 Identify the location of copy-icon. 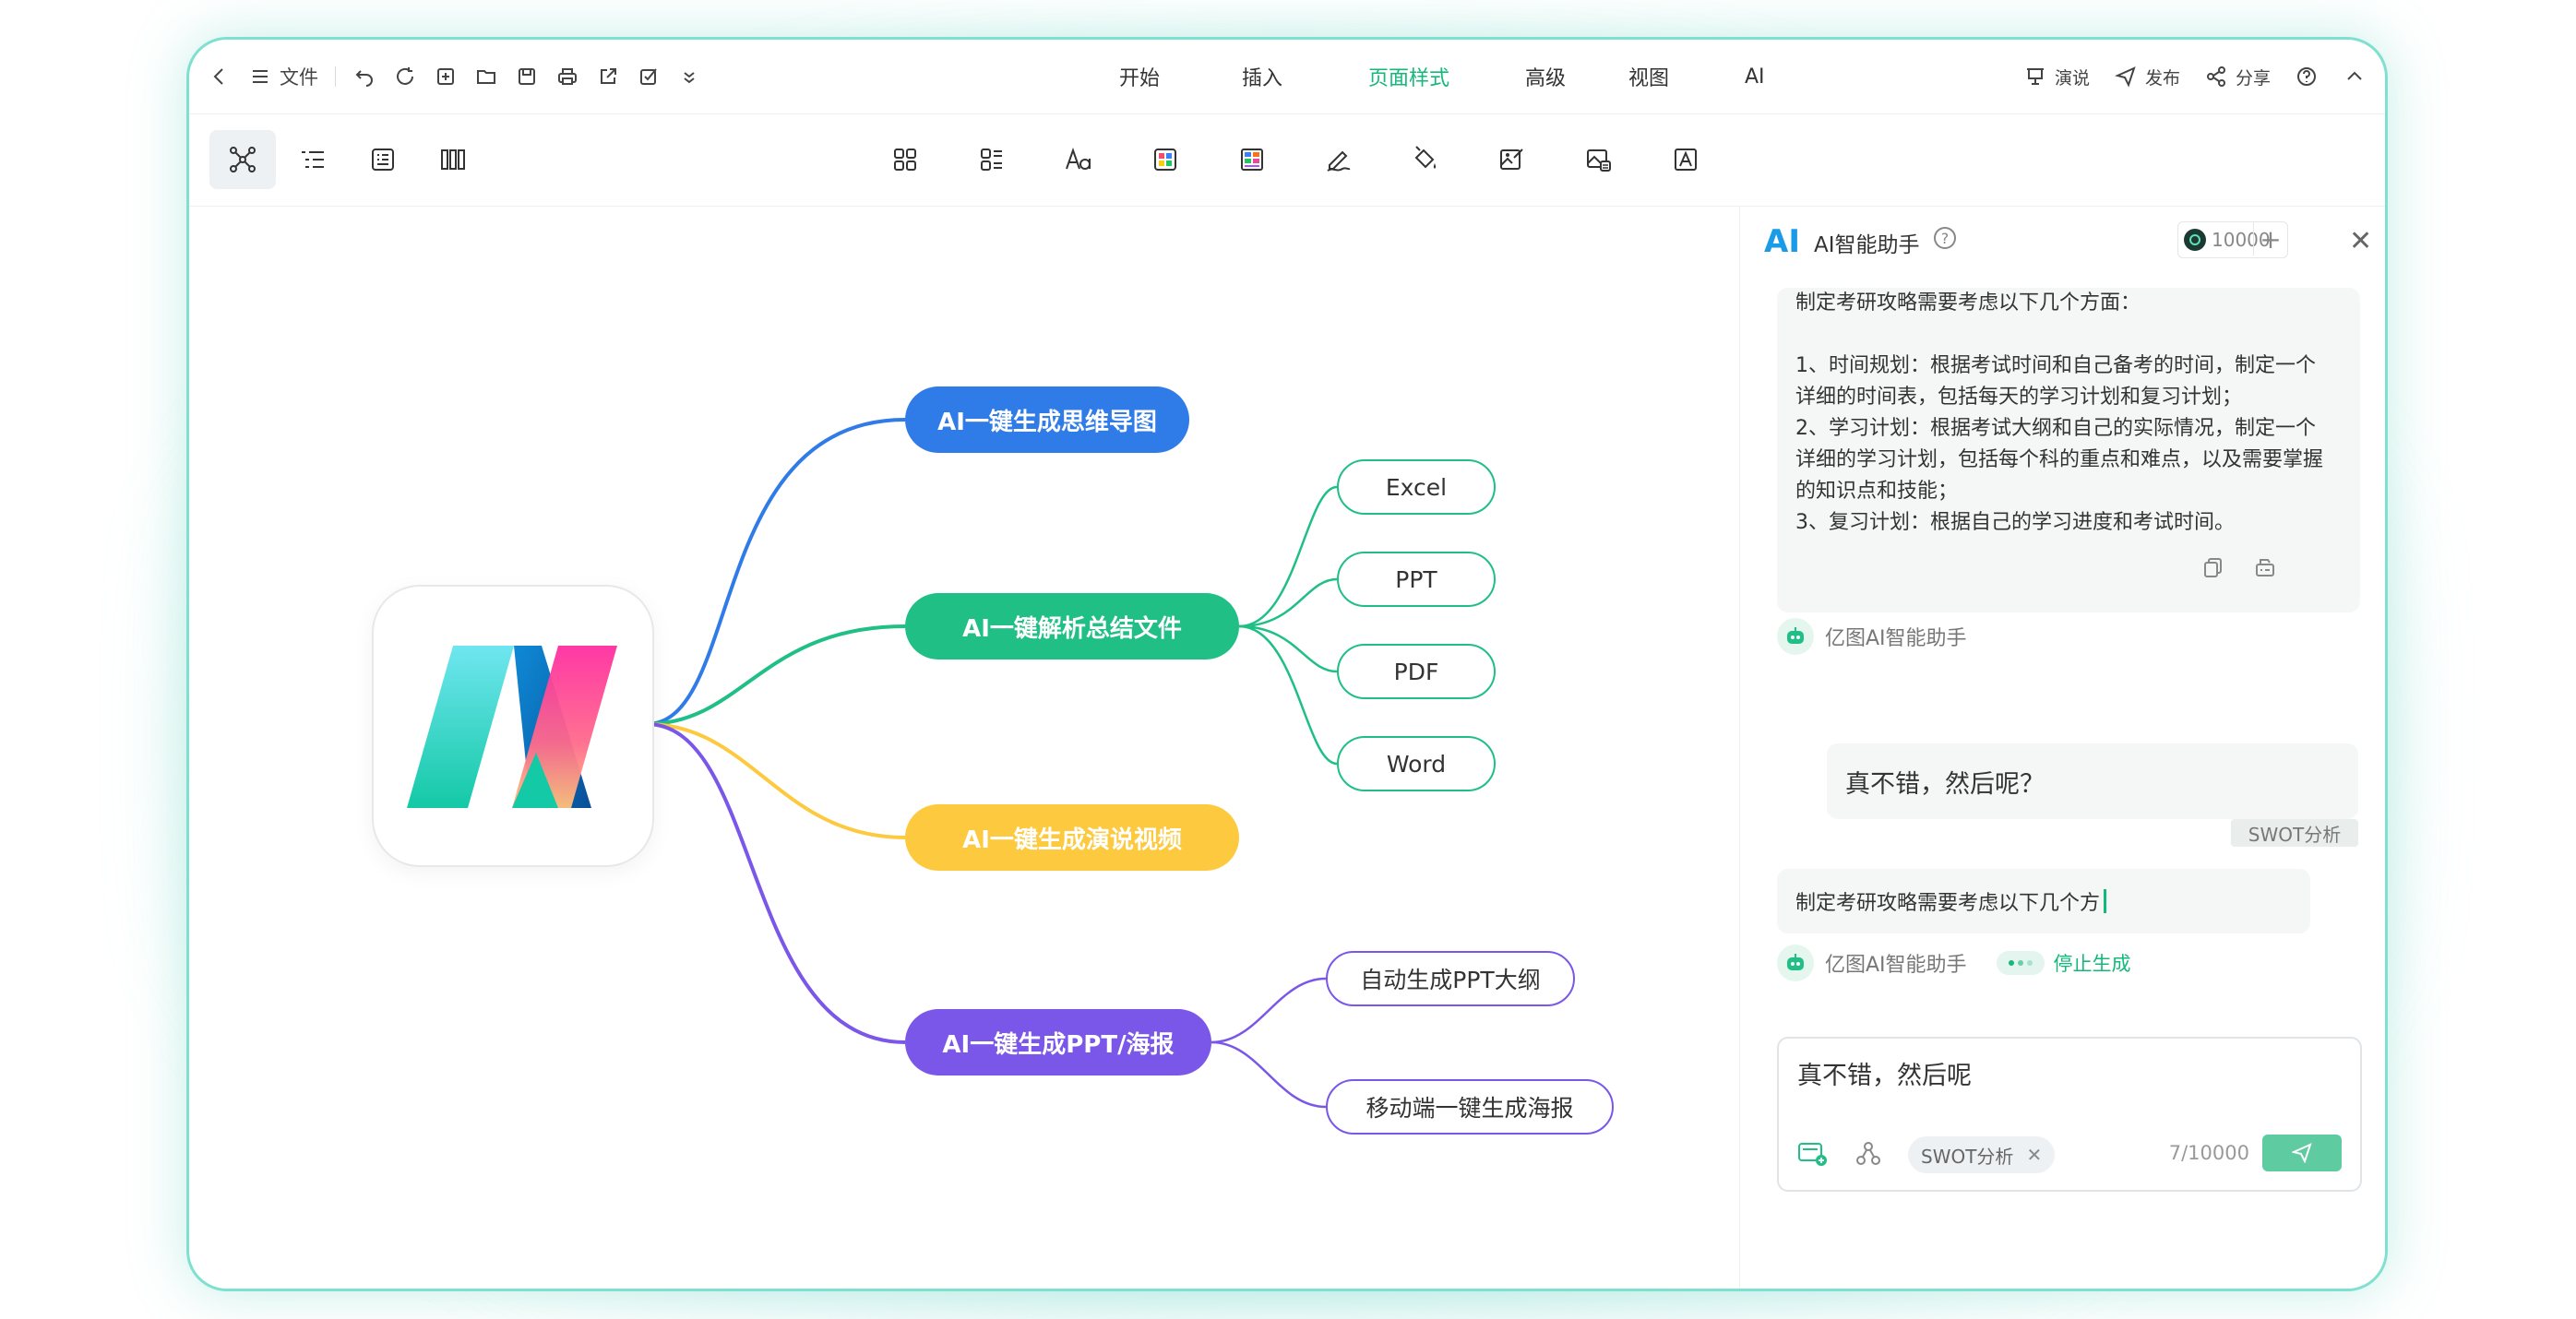
(2213, 567).